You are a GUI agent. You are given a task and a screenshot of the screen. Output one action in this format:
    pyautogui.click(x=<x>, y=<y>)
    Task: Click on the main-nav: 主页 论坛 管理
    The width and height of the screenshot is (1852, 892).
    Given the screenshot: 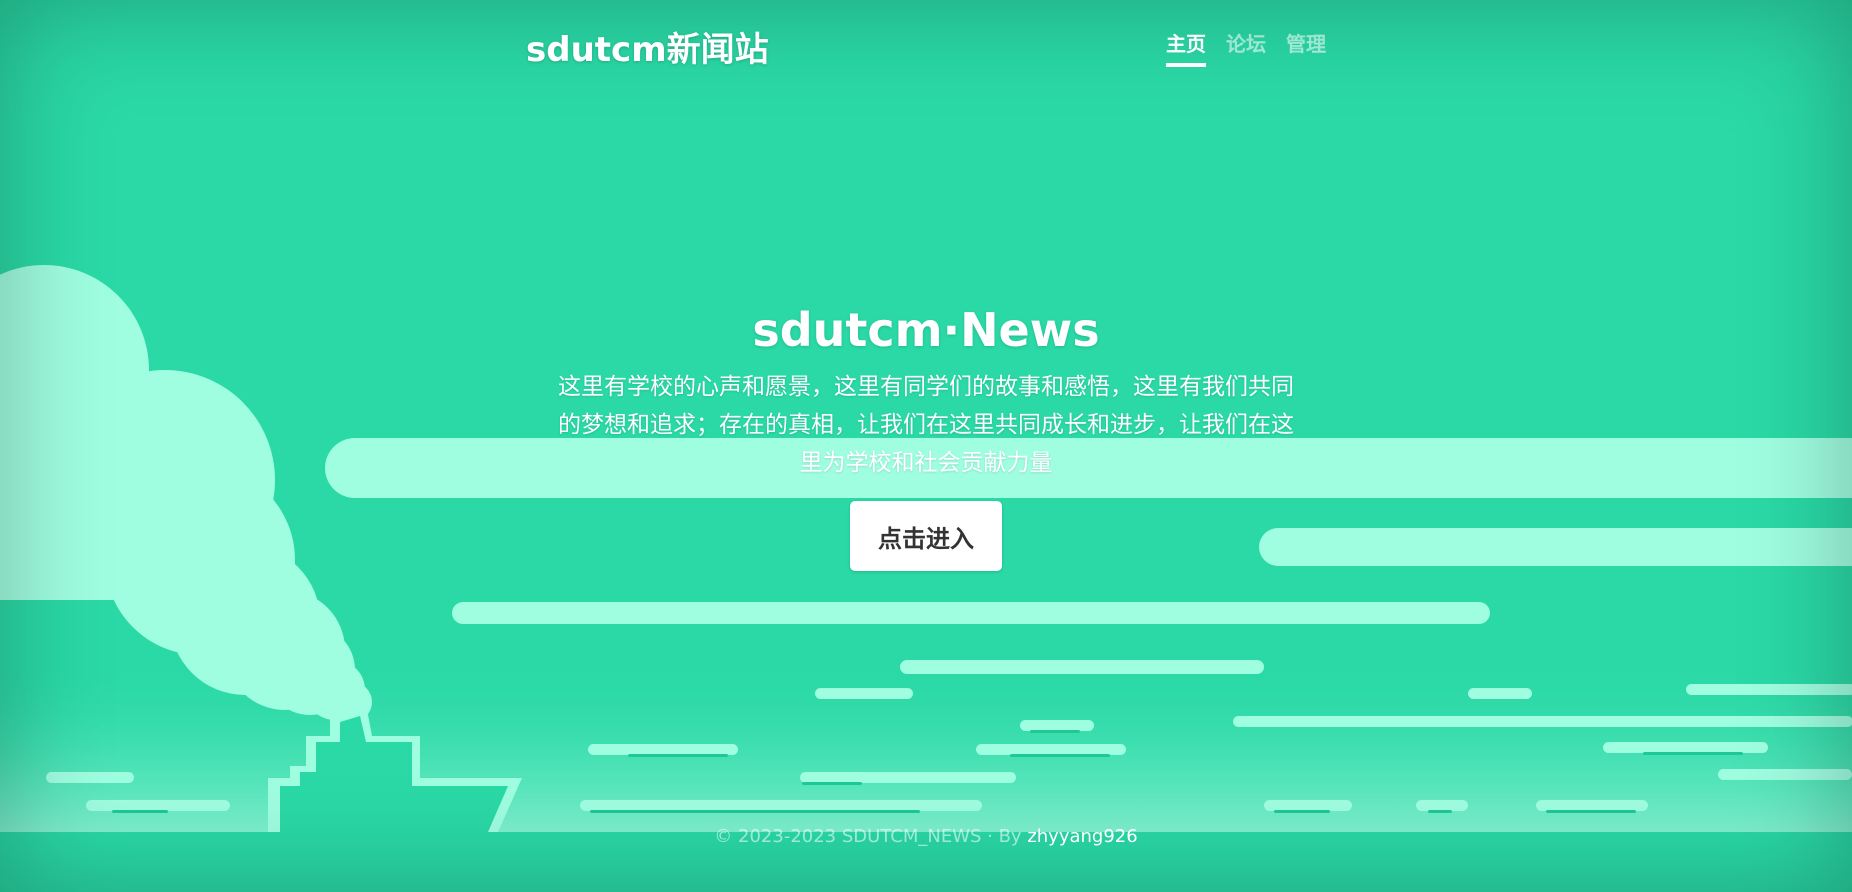 What is the action you would take?
    pyautogui.click(x=1246, y=47)
    